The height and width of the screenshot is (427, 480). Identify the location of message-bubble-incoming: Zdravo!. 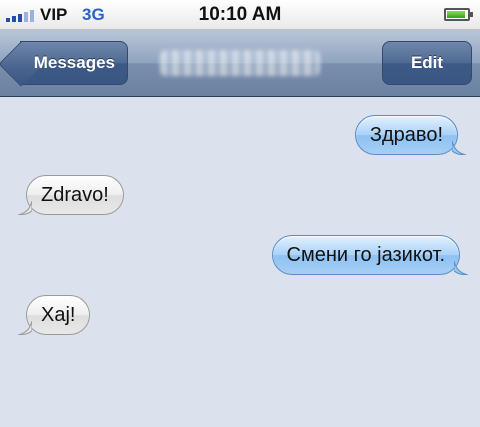
(71, 195).